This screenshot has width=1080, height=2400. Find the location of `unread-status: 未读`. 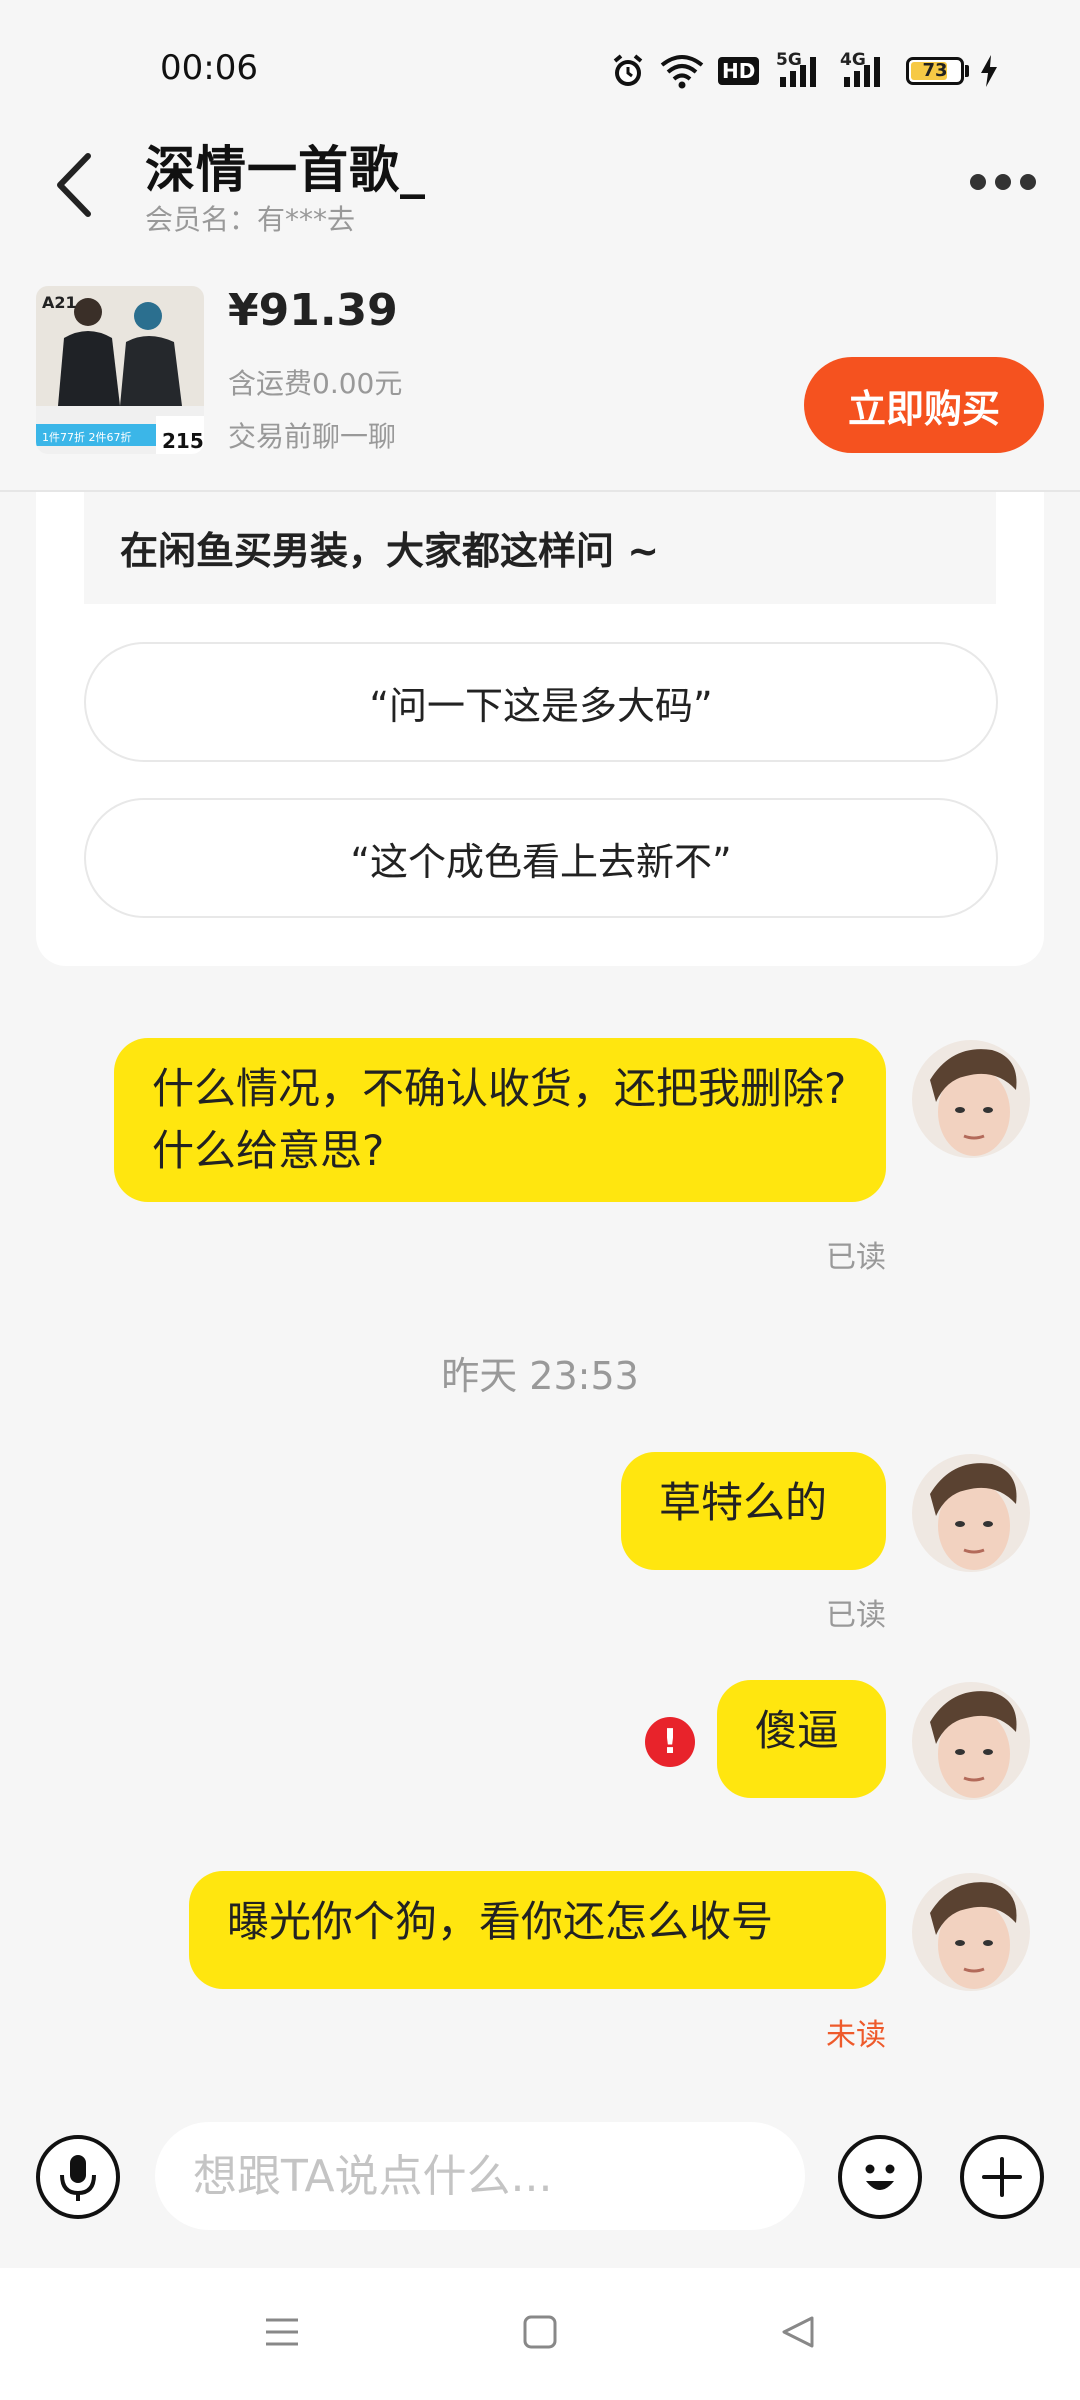

unread-status: 未读 is located at coordinates (856, 2035).